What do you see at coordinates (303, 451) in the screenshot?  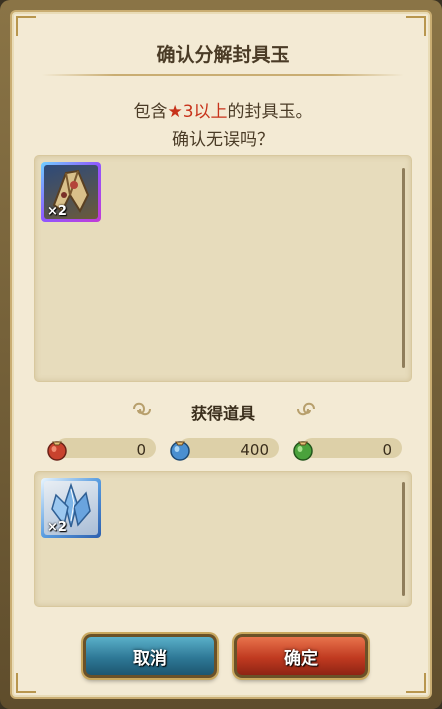 I see `green-gem-pouch-icon` at bounding box center [303, 451].